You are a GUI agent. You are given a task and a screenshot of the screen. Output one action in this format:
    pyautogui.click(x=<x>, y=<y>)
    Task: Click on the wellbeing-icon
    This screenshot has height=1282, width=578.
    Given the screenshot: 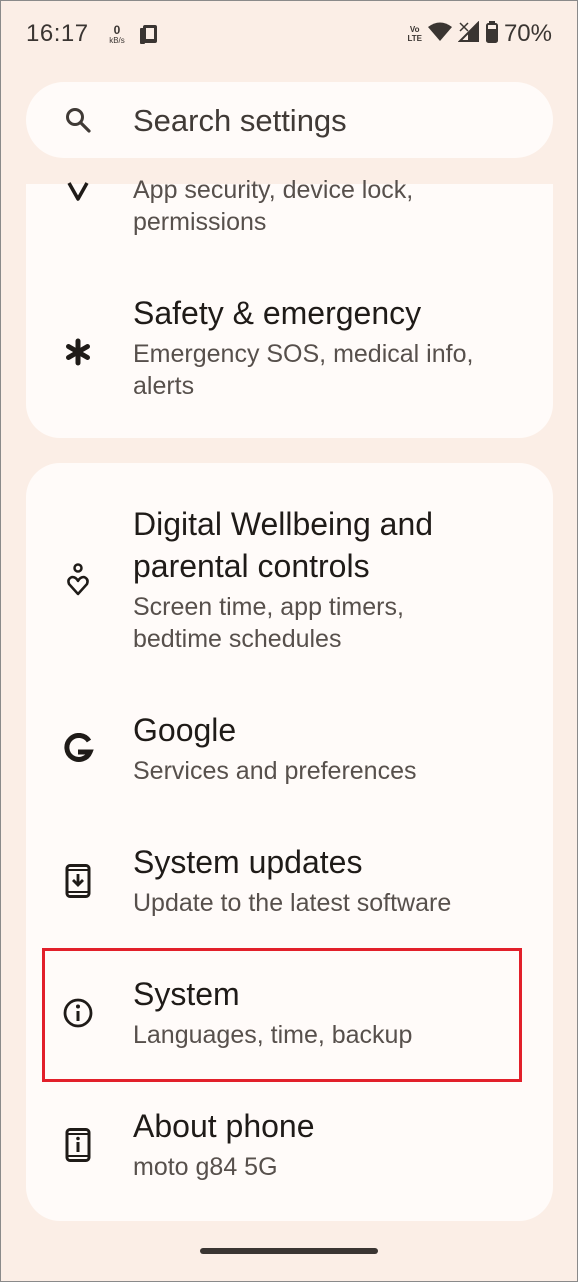 What is the action you would take?
    pyautogui.click(x=78, y=579)
    